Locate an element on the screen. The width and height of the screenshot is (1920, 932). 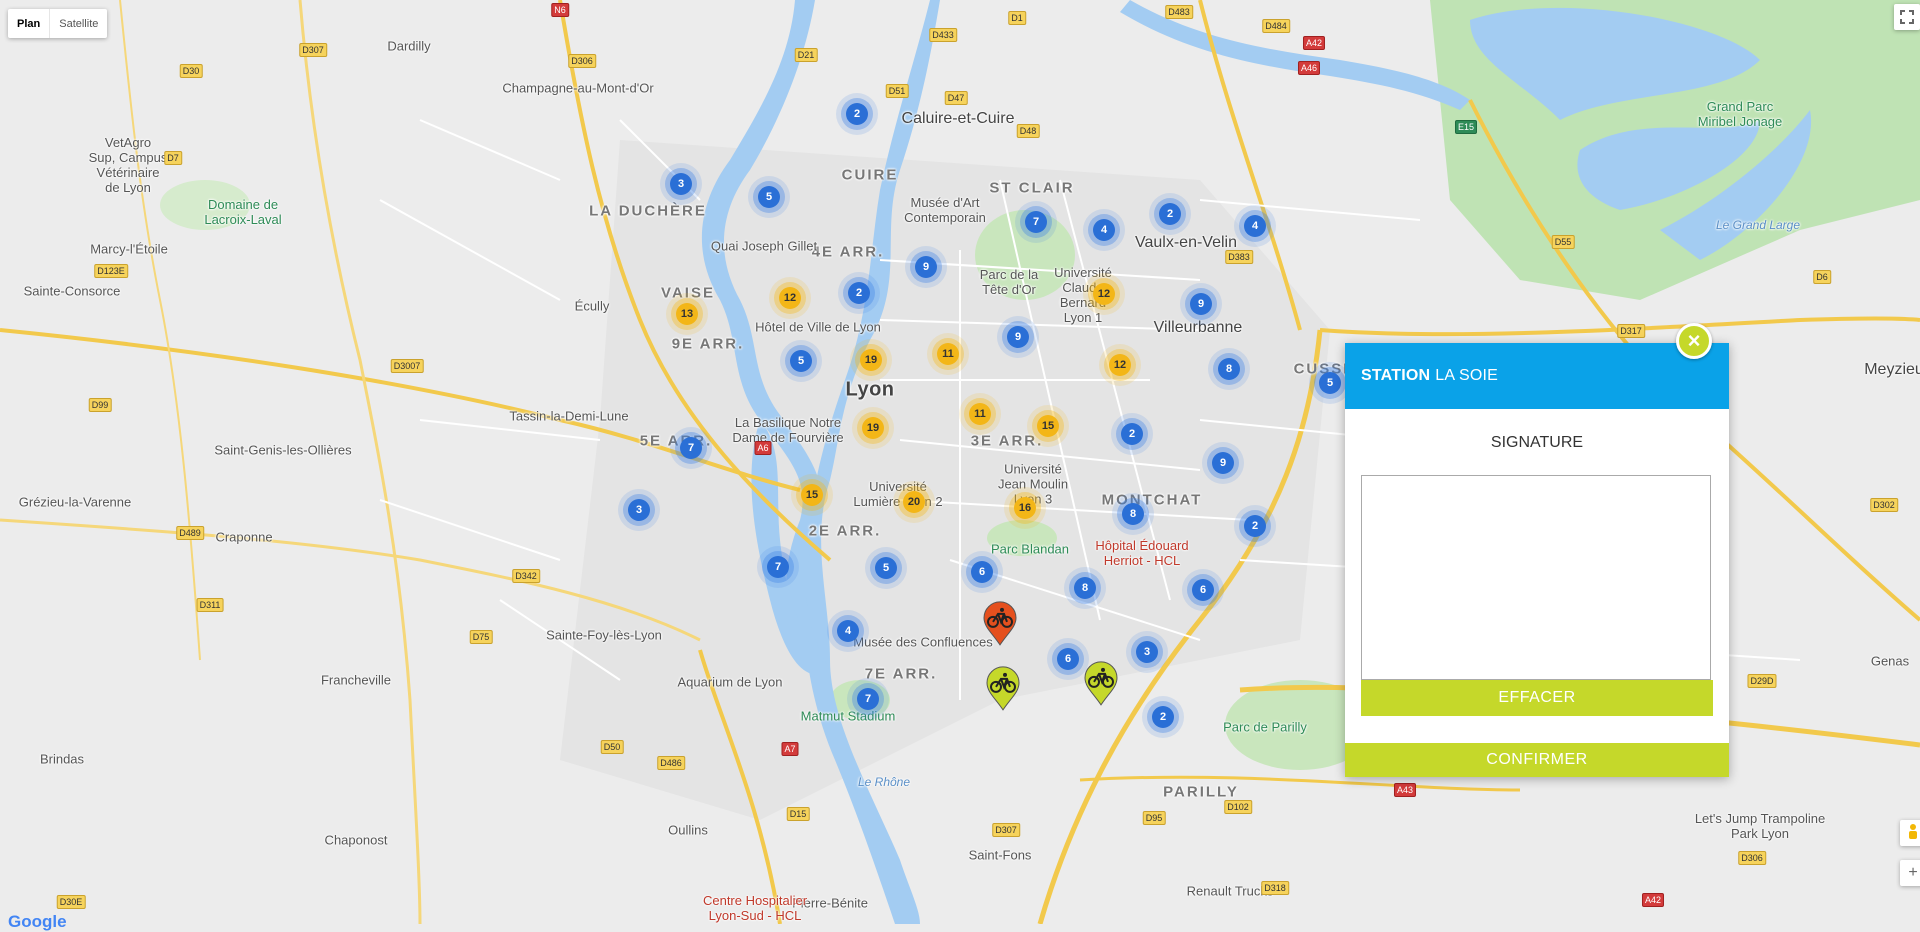
road-shield: D102 is located at coordinates (1238, 807).